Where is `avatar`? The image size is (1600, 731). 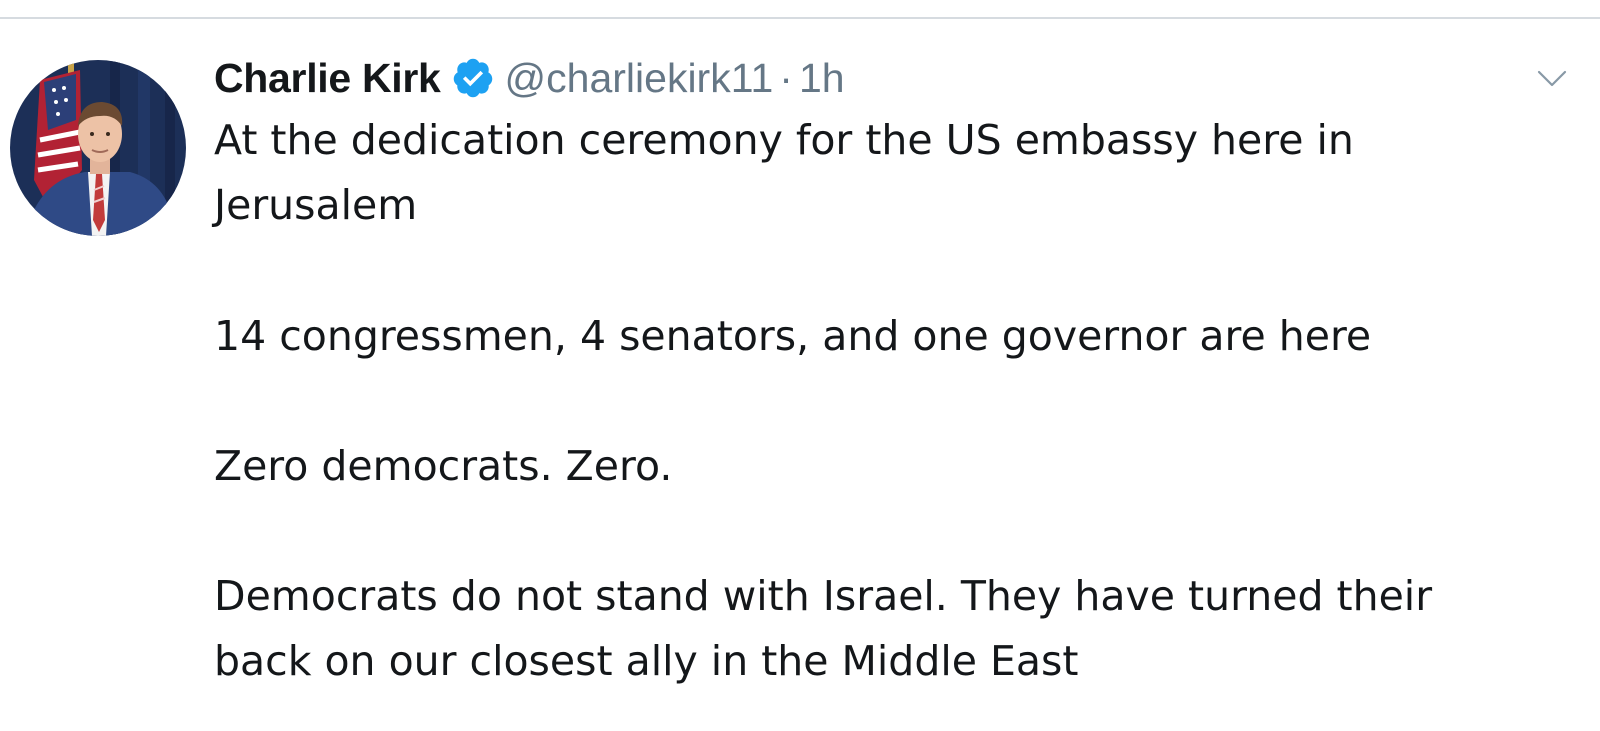
avatar is located at coordinates (98, 148).